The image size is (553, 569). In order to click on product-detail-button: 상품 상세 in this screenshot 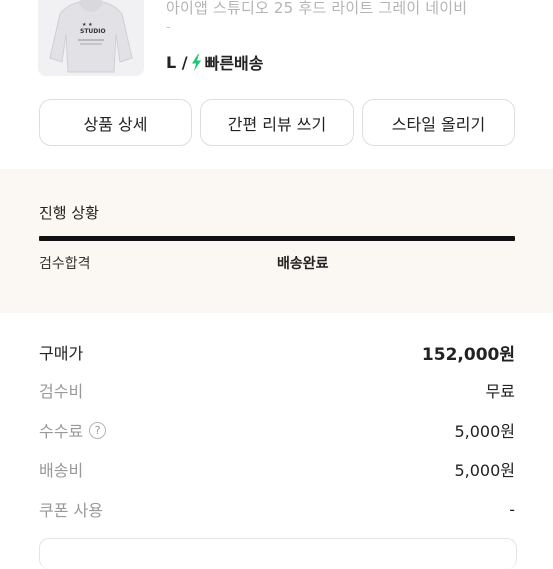, I will do `click(115, 122)`.